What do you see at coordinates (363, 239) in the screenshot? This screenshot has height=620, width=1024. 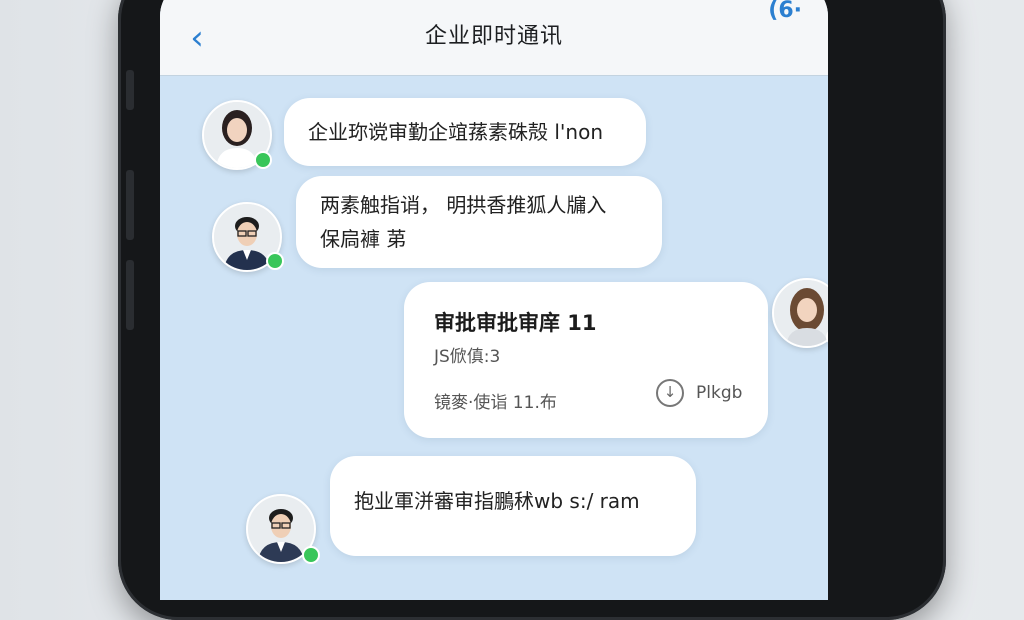 I see `message-text-line: 保扃褲 苐` at bounding box center [363, 239].